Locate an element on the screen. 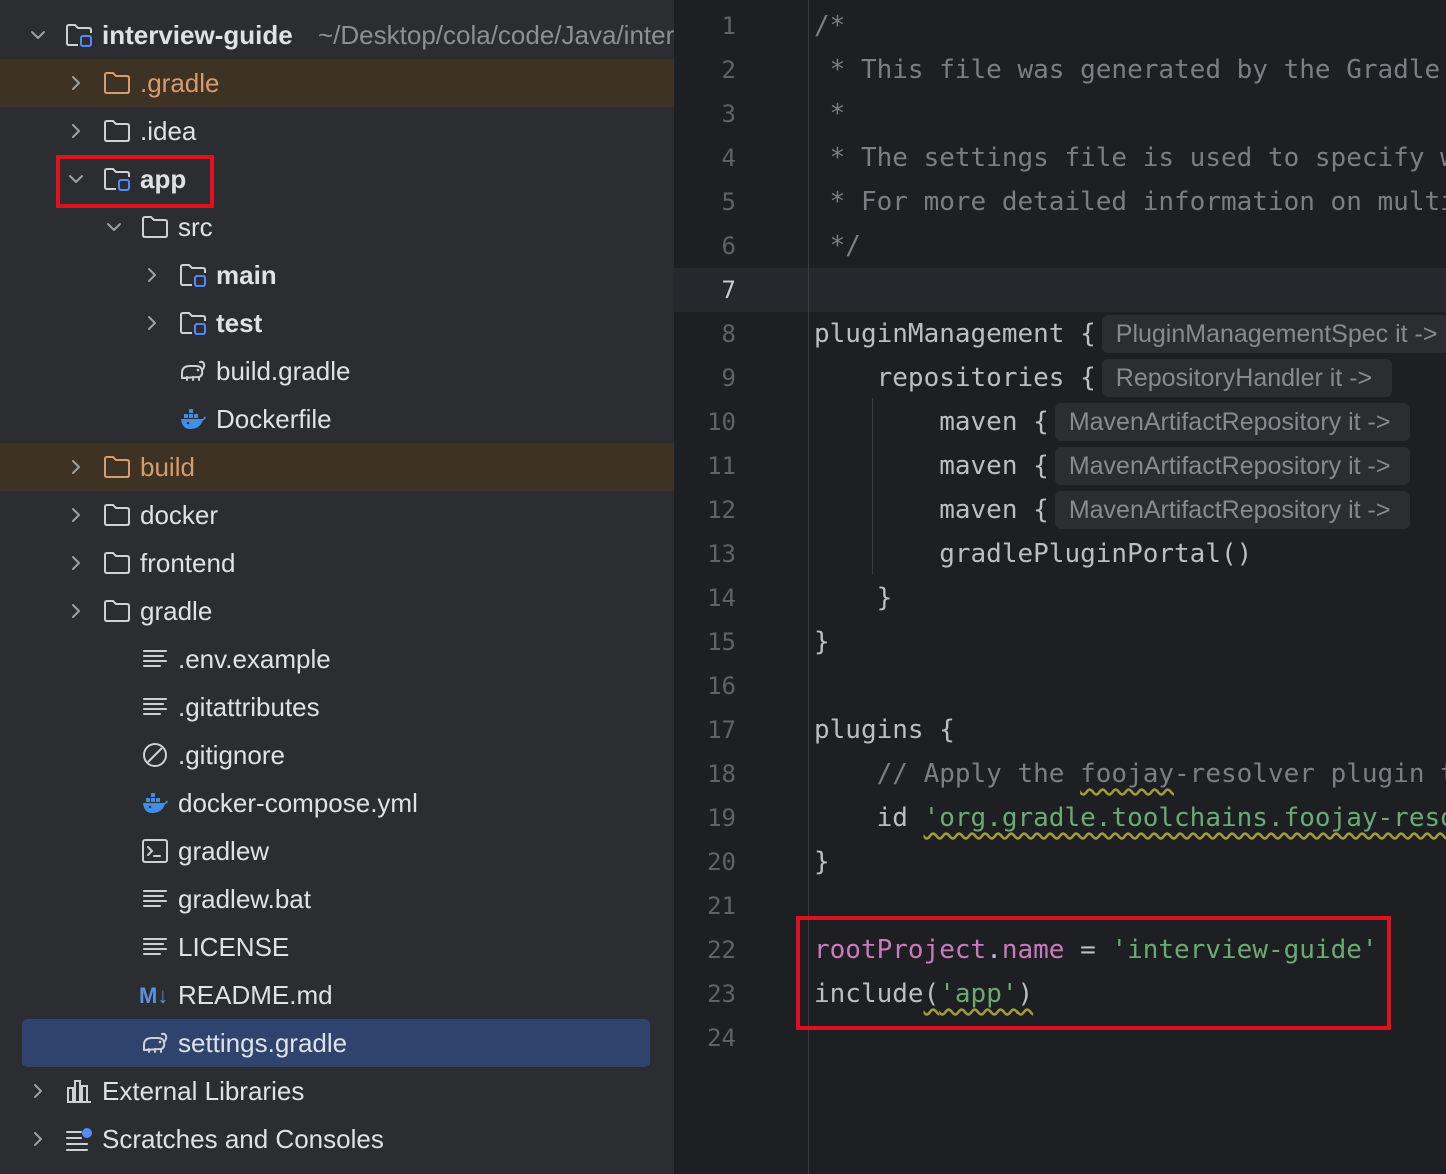  line-number: 12 is located at coordinates (721, 510).